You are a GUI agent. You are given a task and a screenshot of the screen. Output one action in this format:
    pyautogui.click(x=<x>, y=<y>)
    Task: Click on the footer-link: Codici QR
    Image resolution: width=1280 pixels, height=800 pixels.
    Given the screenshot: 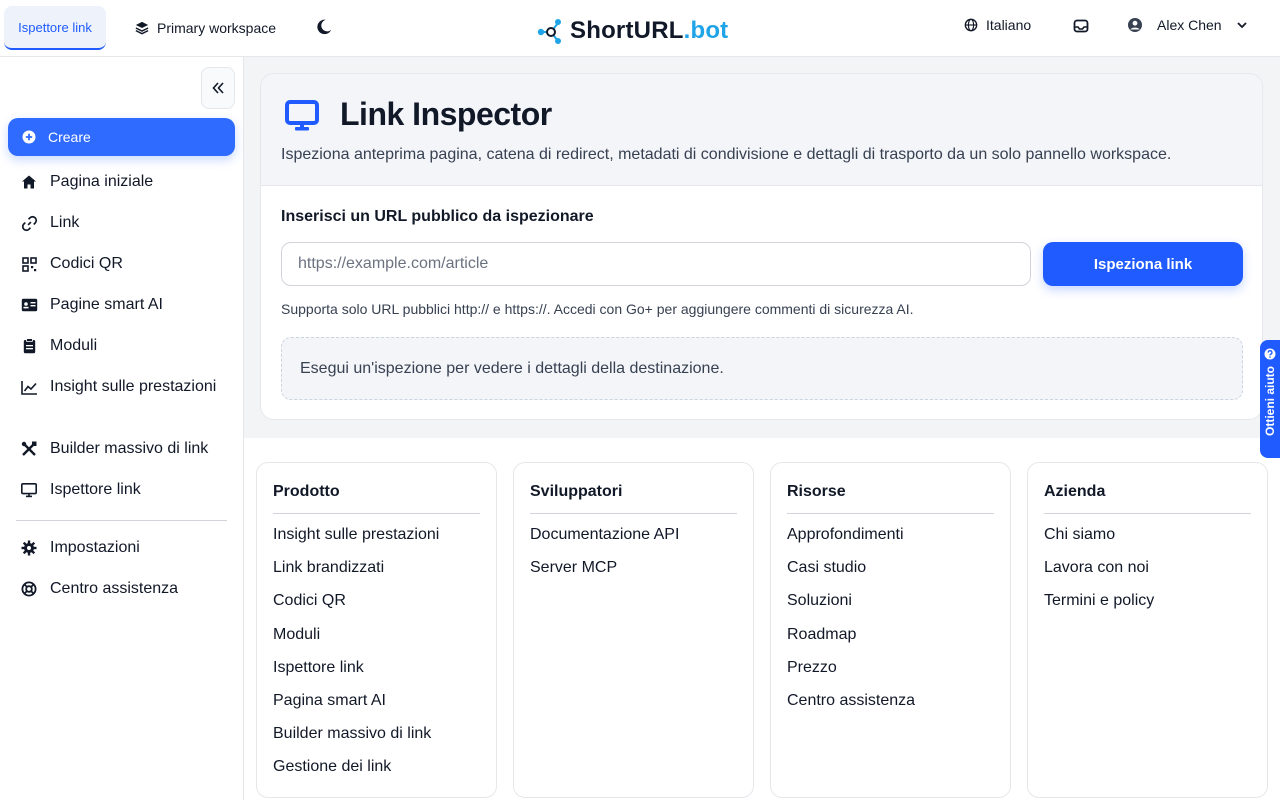 What is the action you would take?
    pyautogui.click(x=309, y=601)
    